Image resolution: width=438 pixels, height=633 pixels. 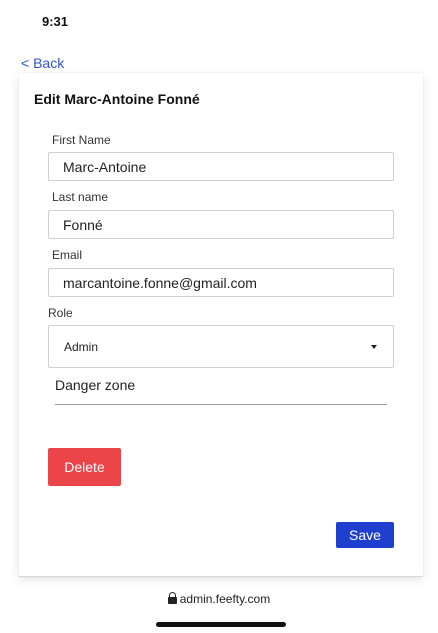 What do you see at coordinates (374, 347) in the screenshot?
I see `caret-down-icon` at bounding box center [374, 347].